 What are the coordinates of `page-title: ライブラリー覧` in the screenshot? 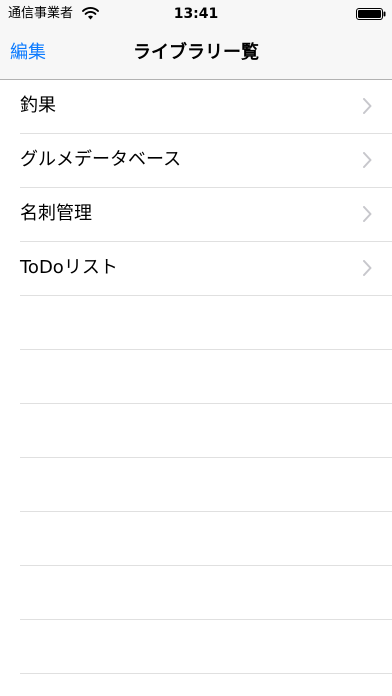 It's located at (196, 52).